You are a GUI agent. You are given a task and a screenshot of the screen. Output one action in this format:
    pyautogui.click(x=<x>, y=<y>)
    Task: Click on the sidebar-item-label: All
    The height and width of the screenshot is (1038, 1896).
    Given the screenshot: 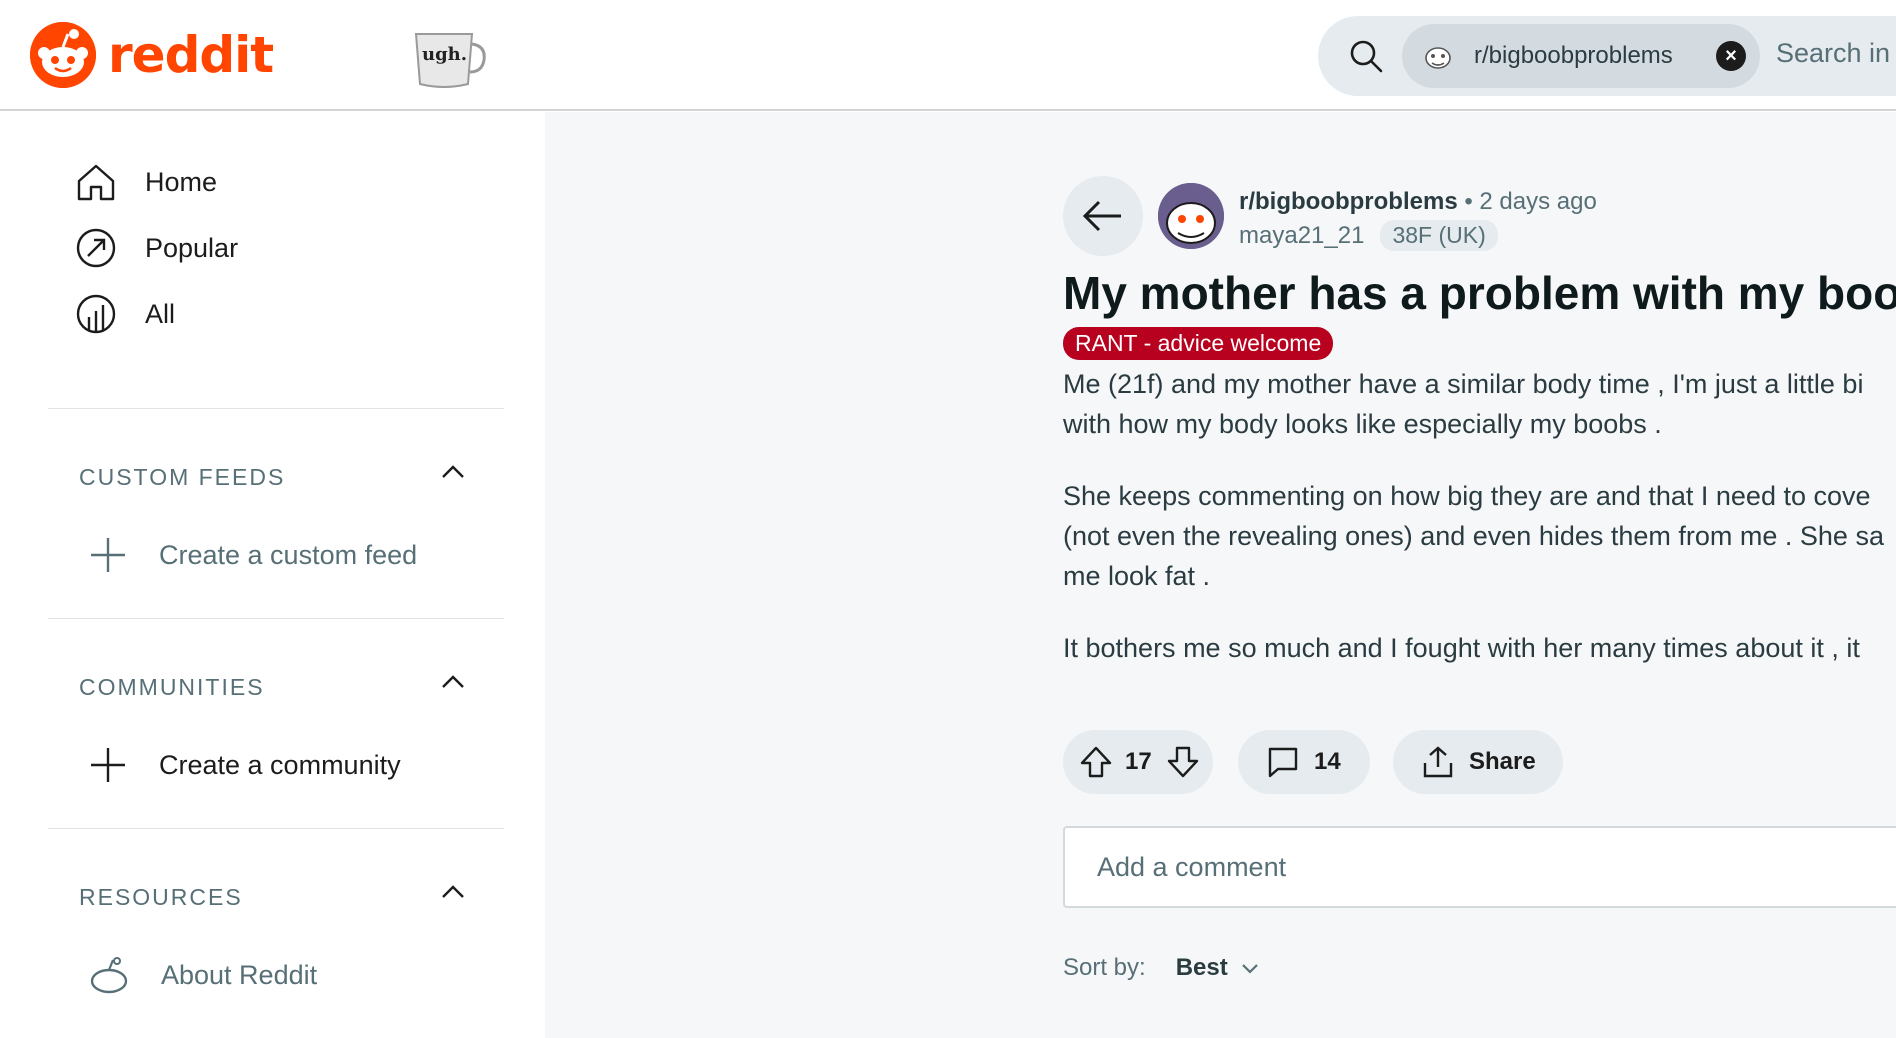 What is the action you would take?
    pyautogui.click(x=160, y=313)
    